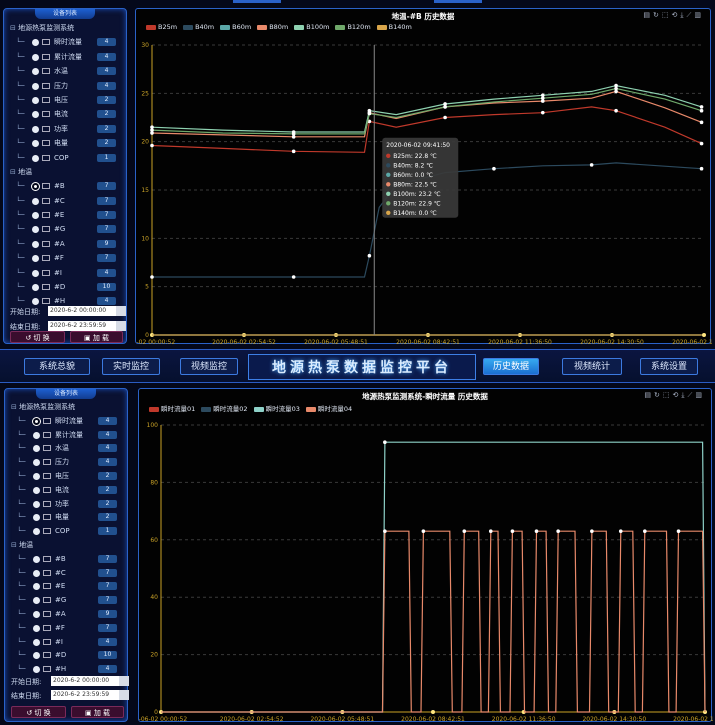 The width and height of the screenshot is (715, 725). I want to click on nav-system-settings: 系统设置, so click(669, 366).